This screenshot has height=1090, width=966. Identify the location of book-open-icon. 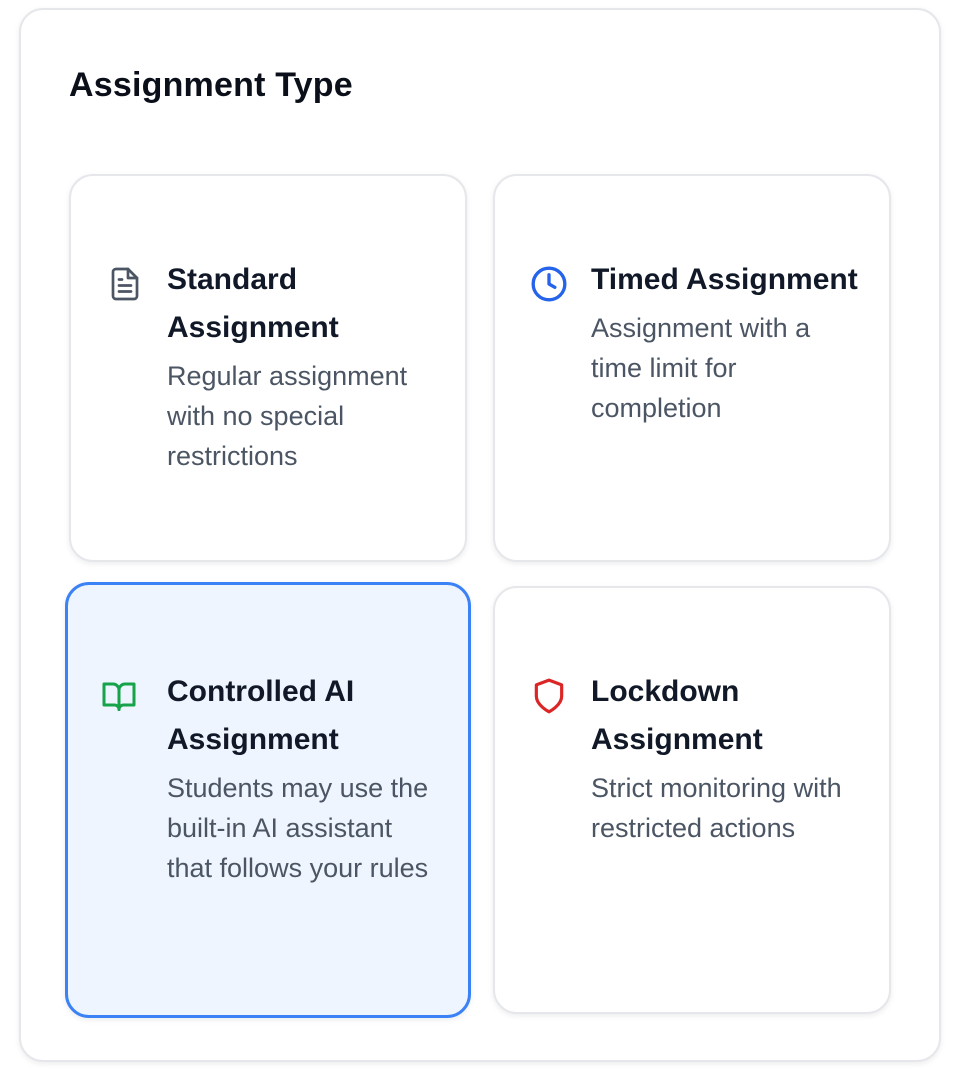
(119, 696).